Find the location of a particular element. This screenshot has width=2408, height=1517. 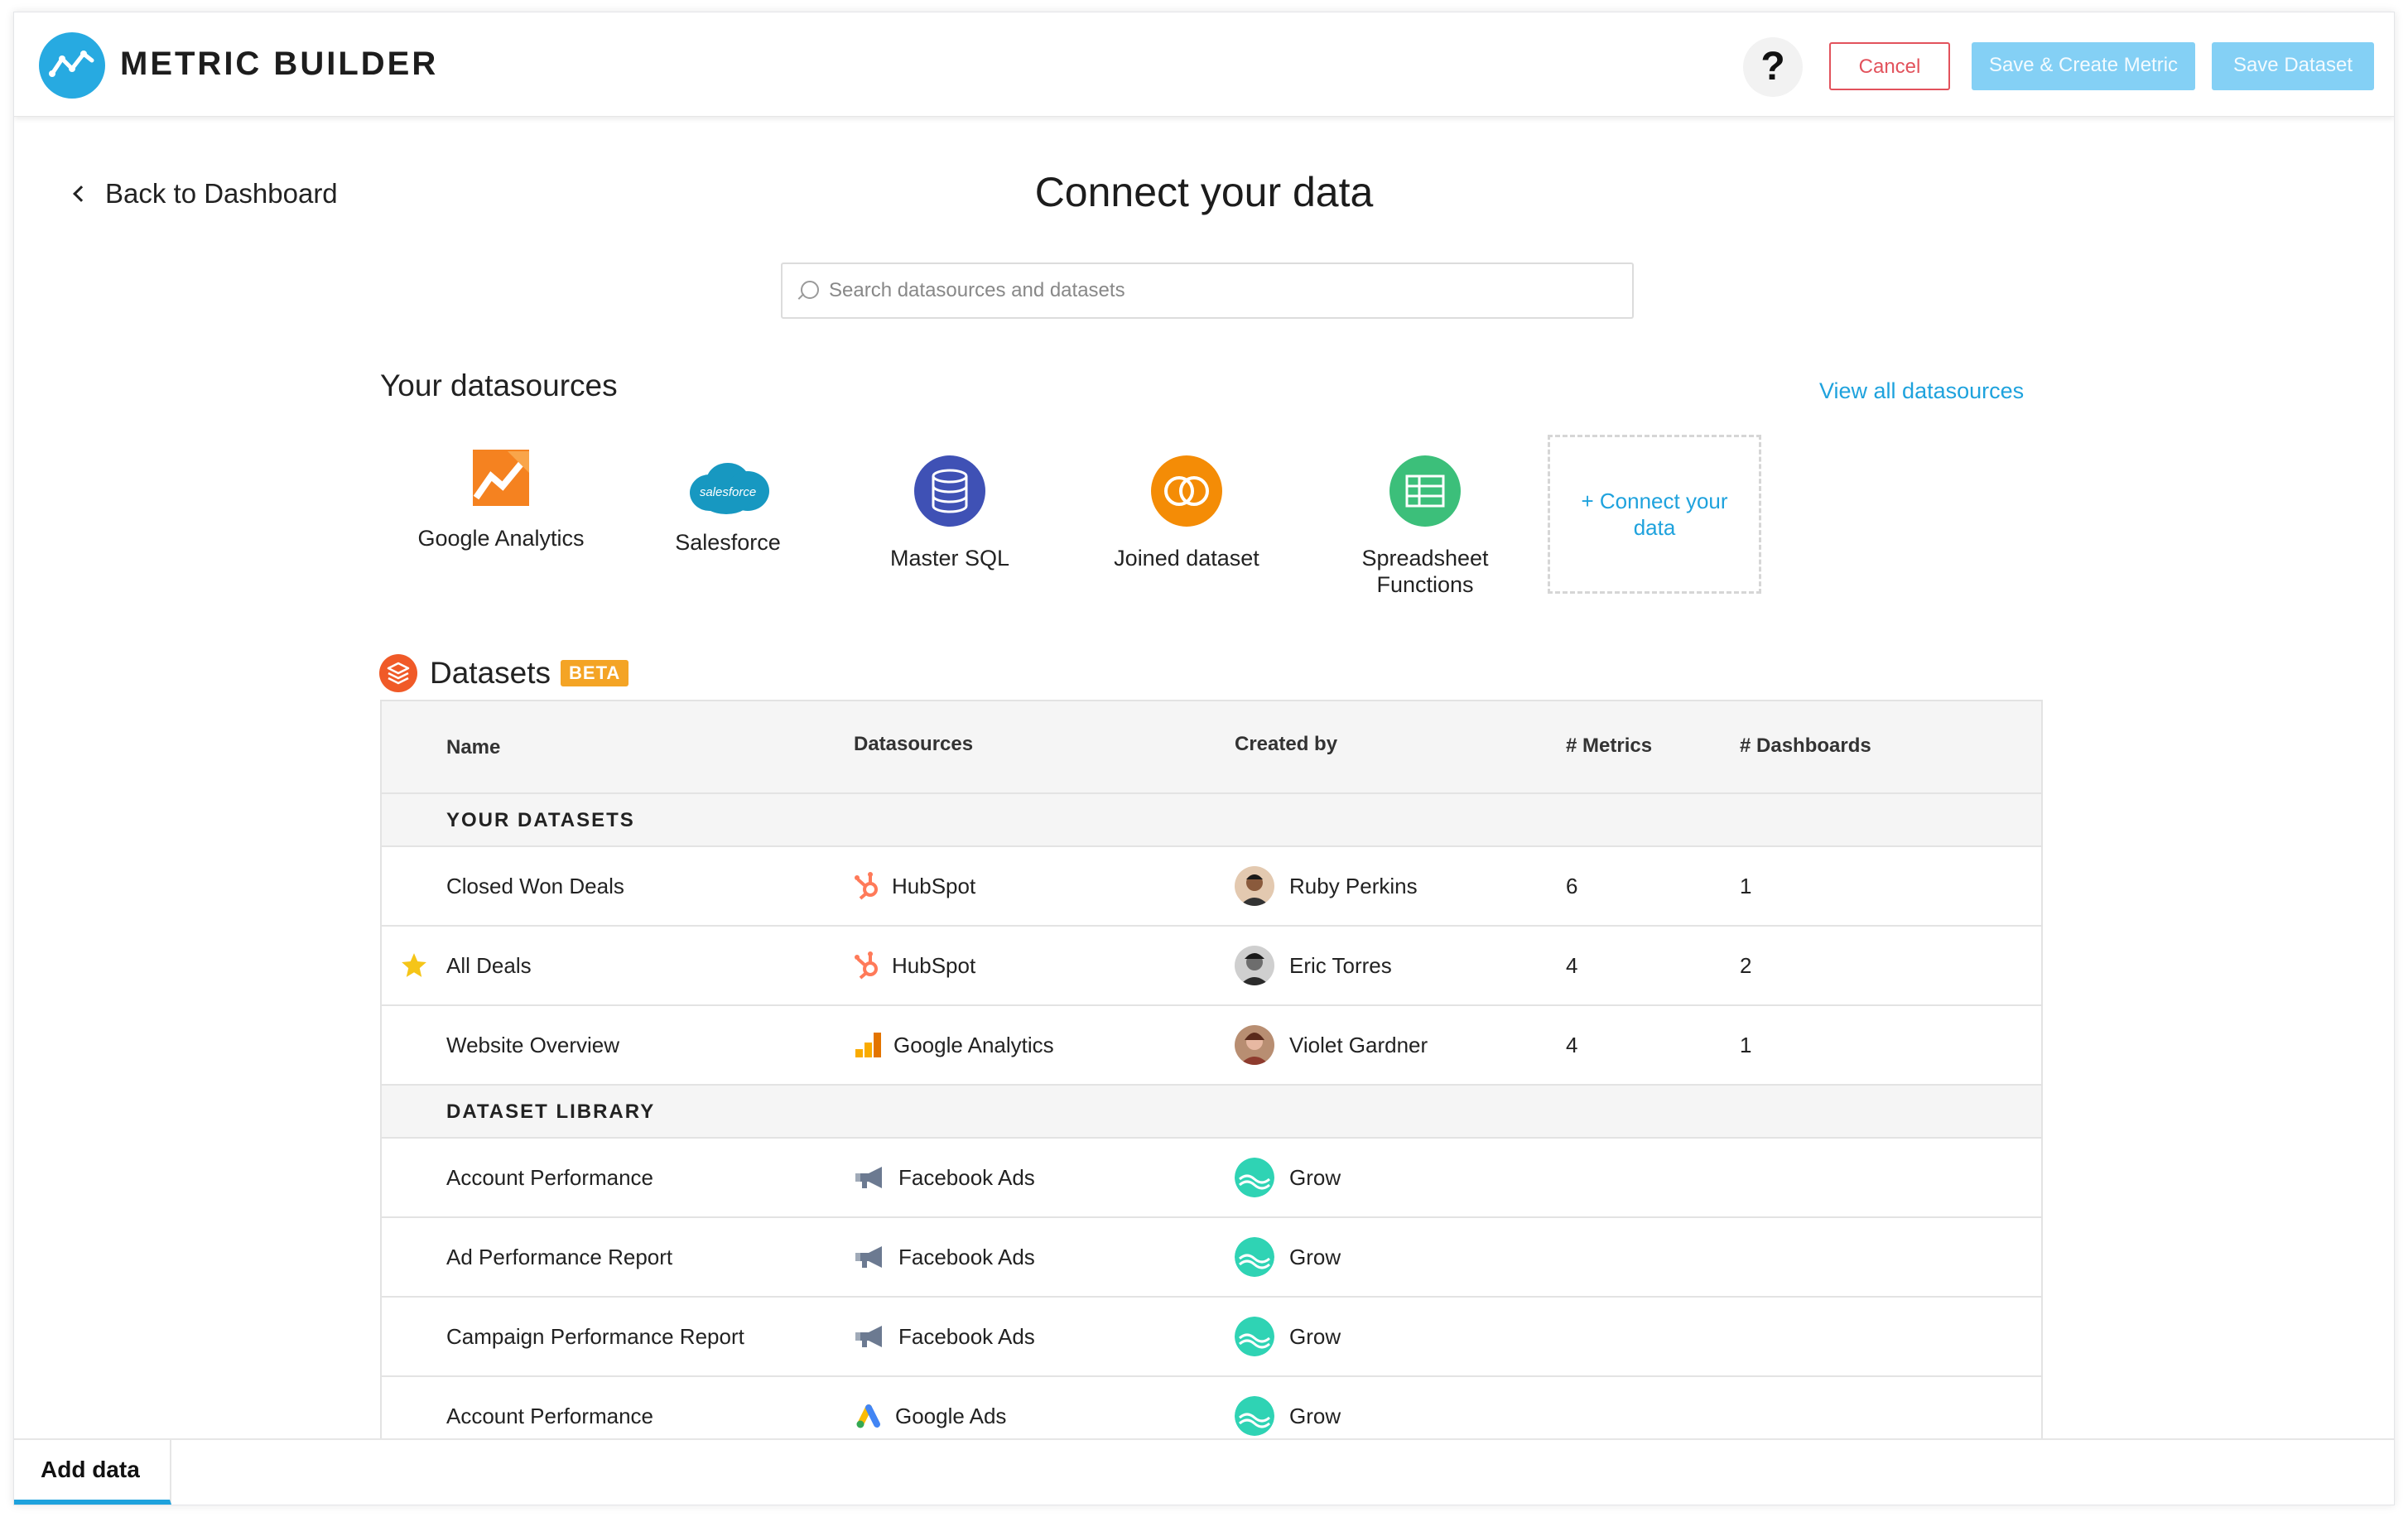

datasource-label: Google Analytics is located at coordinates (501, 538).